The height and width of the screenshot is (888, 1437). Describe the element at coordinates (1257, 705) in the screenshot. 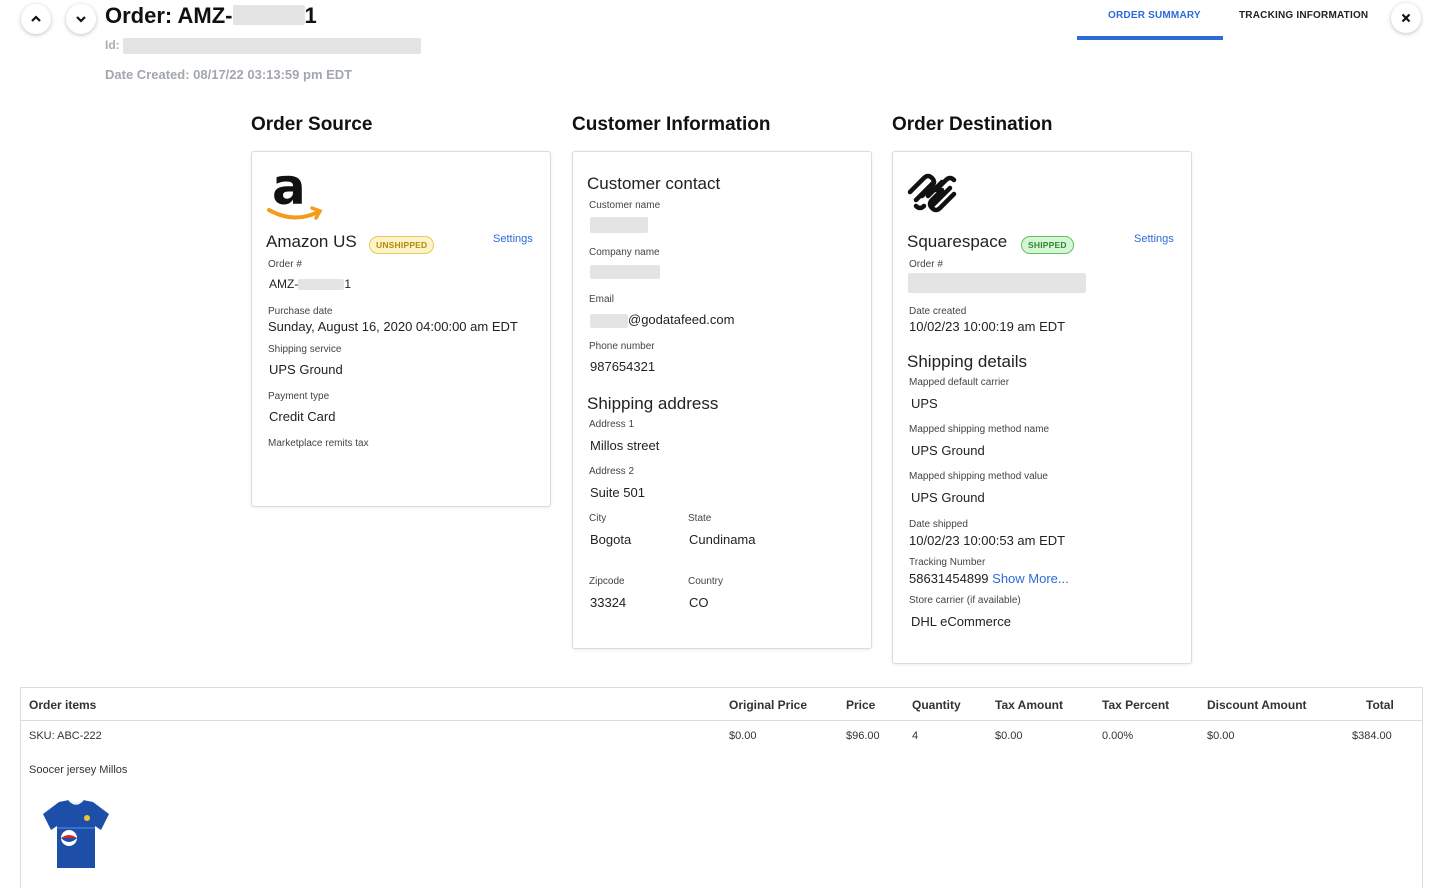

I see `header-discount-amount: Discount Amount` at that location.